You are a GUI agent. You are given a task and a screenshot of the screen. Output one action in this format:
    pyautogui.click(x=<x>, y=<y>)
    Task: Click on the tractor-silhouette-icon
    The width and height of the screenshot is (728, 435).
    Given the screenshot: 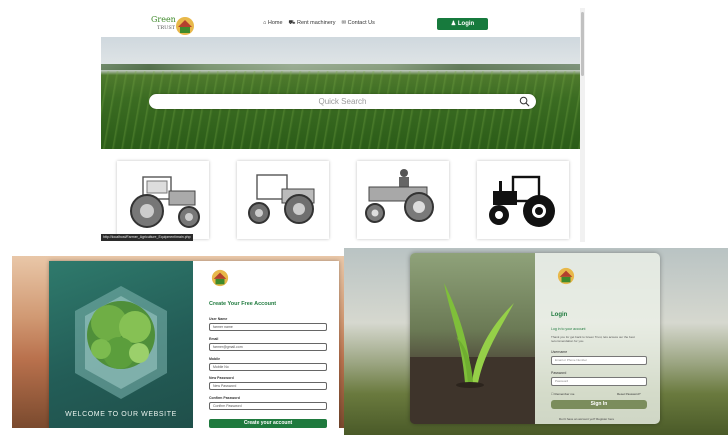 What is the action you would take?
    pyautogui.click(x=522, y=201)
    